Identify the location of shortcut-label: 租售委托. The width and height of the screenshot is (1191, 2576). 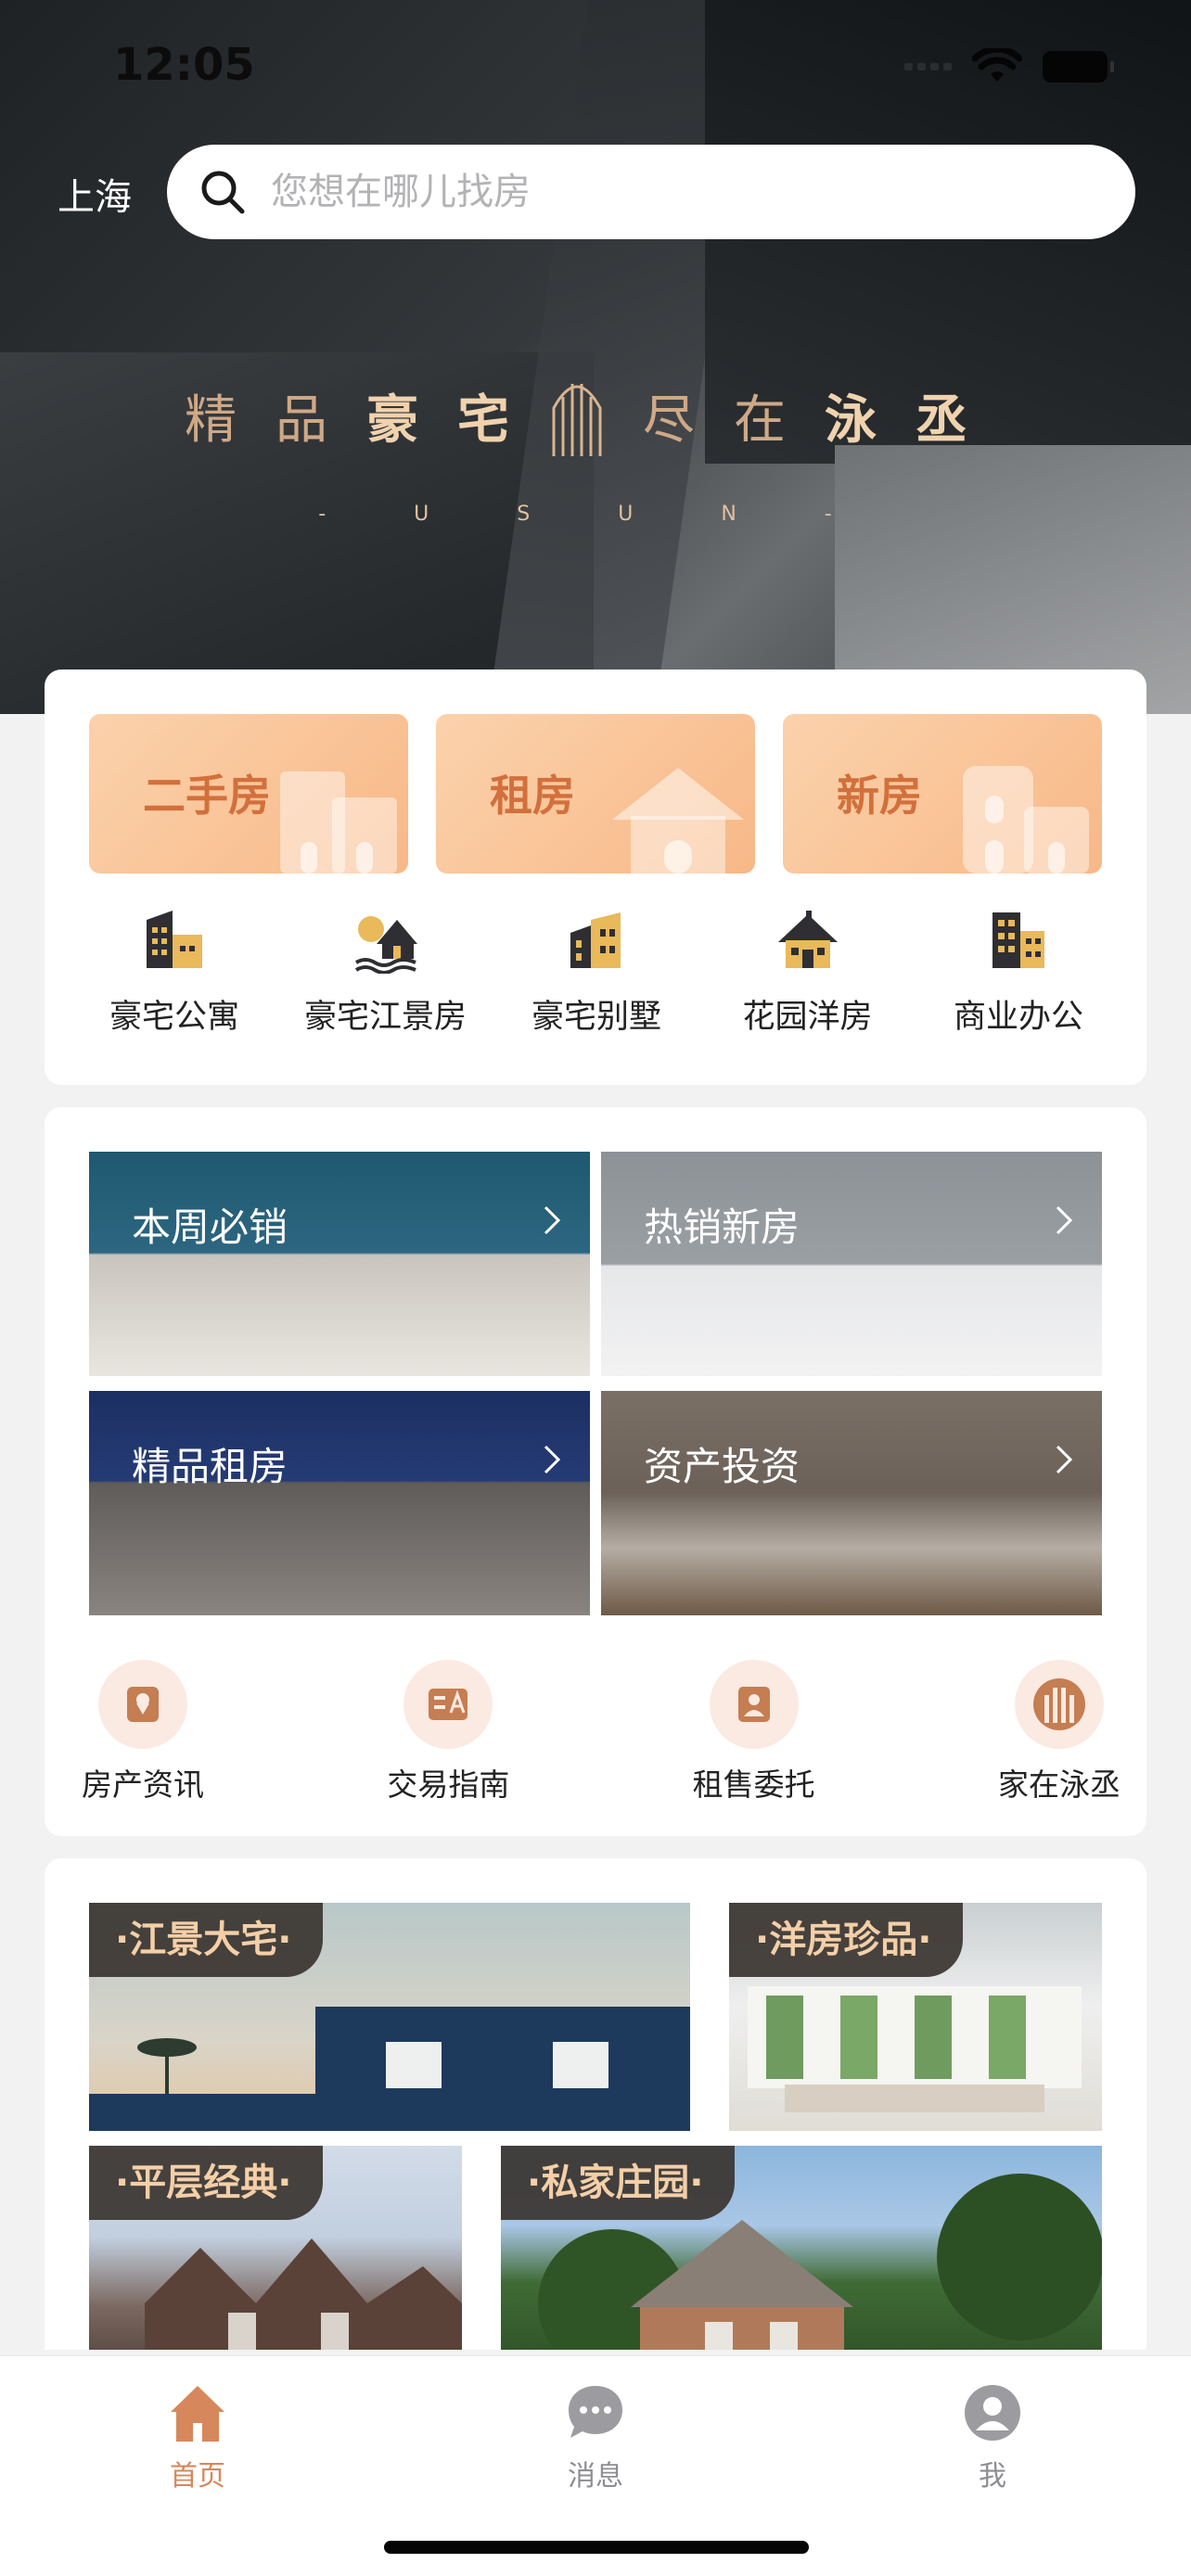
(753, 1785).